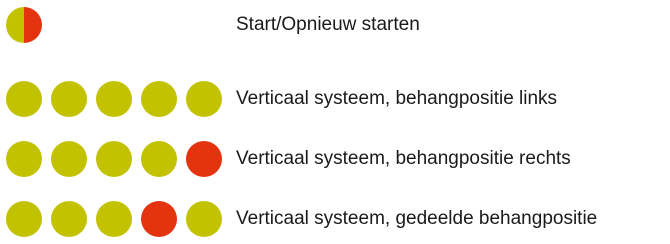  I want to click on legend-label: Verticaal systeem, behangpositie links, so click(397, 98).